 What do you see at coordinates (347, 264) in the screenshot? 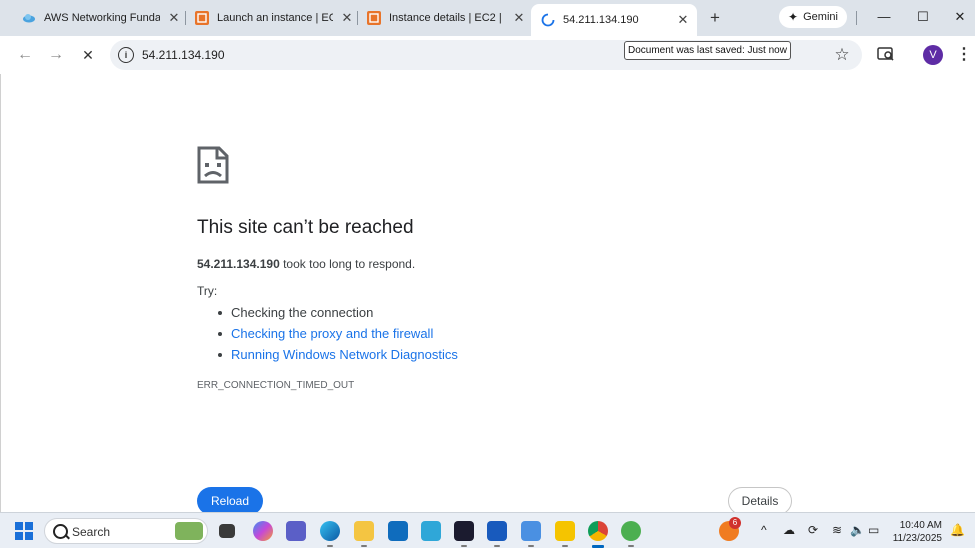
I see `error-message-text: took too long to respond.` at bounding box center [347, 264].